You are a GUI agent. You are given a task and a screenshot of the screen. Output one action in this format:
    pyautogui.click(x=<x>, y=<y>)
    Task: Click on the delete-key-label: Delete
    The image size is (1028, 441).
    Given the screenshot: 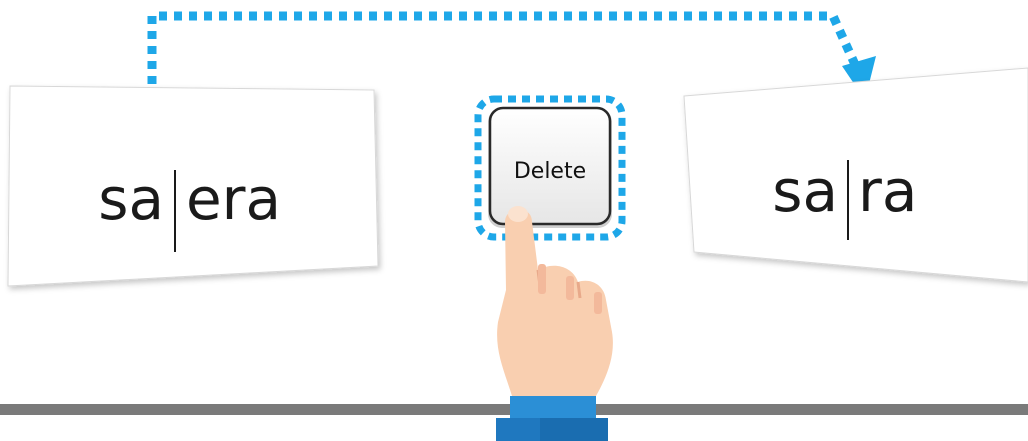 What is the action you would take?
    pyautogui.click(x=550, y=171)
    